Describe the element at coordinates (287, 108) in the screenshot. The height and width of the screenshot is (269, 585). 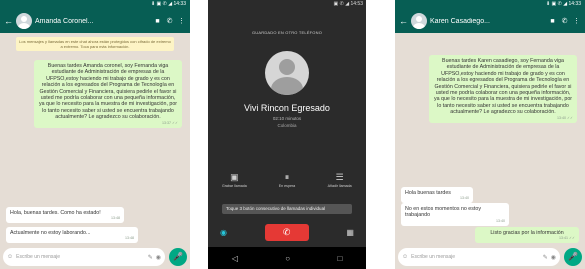
I see `caller-name: Vivi Rincon Egresado` at that location.